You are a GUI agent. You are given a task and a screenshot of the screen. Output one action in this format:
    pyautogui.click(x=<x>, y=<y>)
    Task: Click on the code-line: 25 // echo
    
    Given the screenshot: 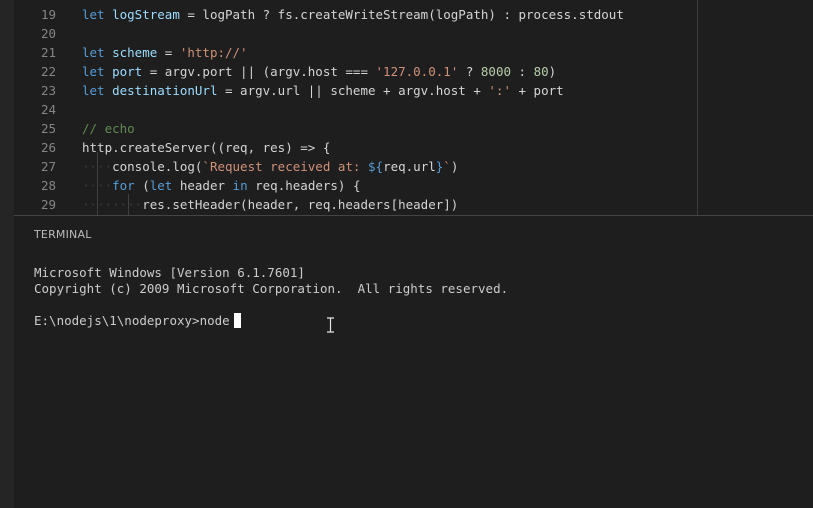 What is the action you would take?
    pyautogui.click(x=413, y=128)
    